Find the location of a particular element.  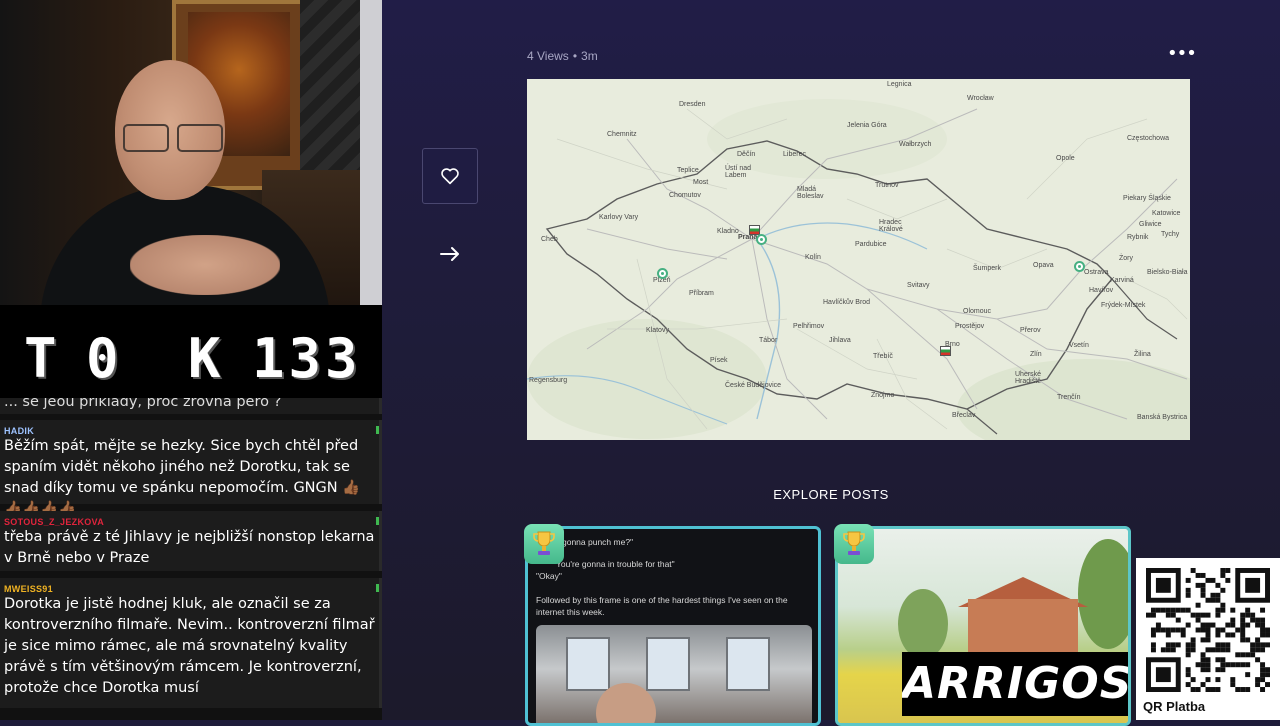

city-label: Dresden is located at coordinates (692, 104).